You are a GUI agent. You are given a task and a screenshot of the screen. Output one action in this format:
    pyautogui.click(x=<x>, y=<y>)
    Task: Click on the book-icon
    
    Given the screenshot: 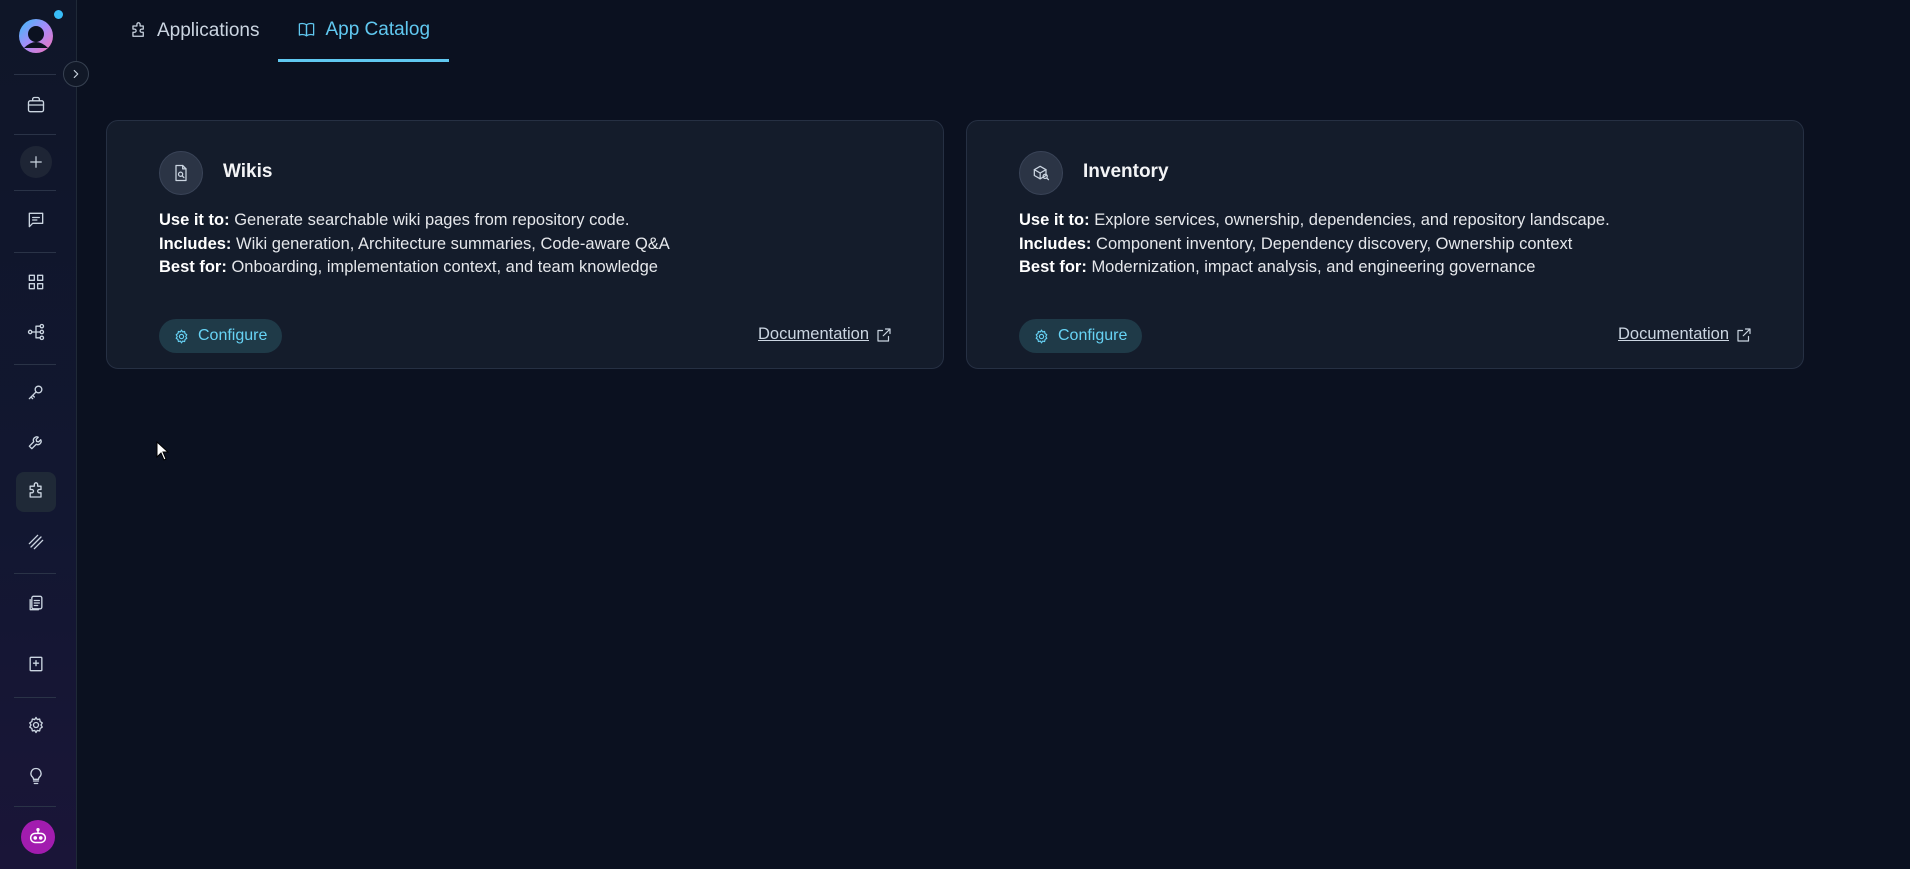 What is the action you would take?
    pyautogui.click(x=307, y=29)
    